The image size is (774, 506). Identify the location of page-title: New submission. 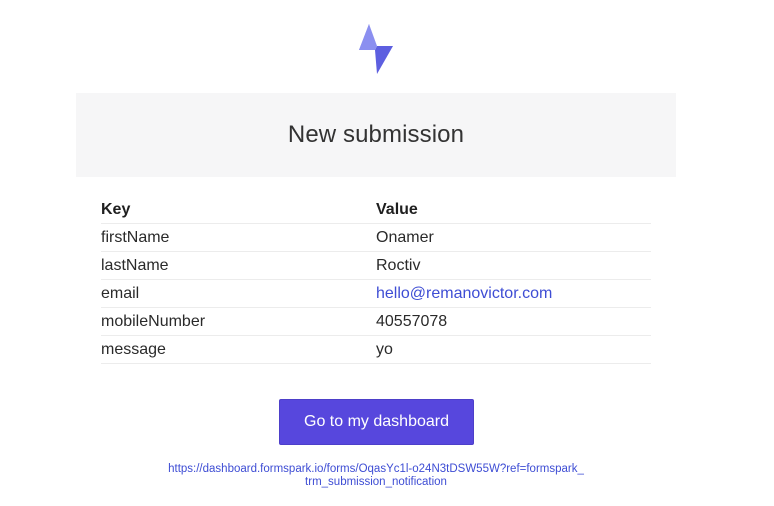
(376, 134).